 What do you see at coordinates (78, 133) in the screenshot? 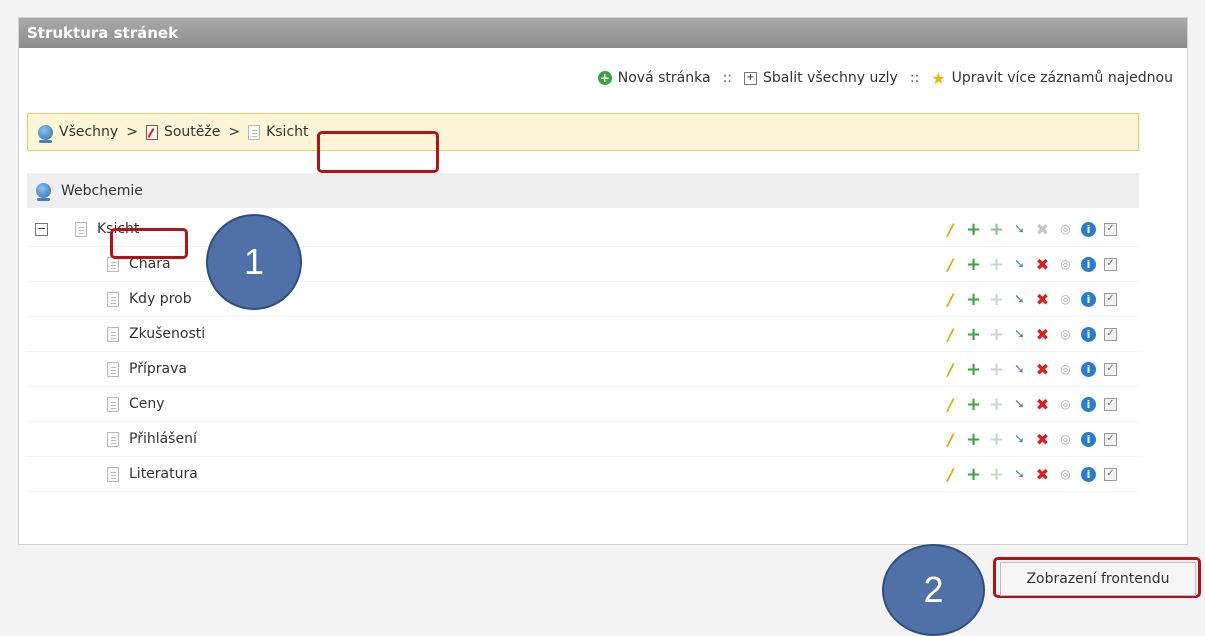
I see `breadcrumb-item-all: Všechny` at bounding box center [78, 133].